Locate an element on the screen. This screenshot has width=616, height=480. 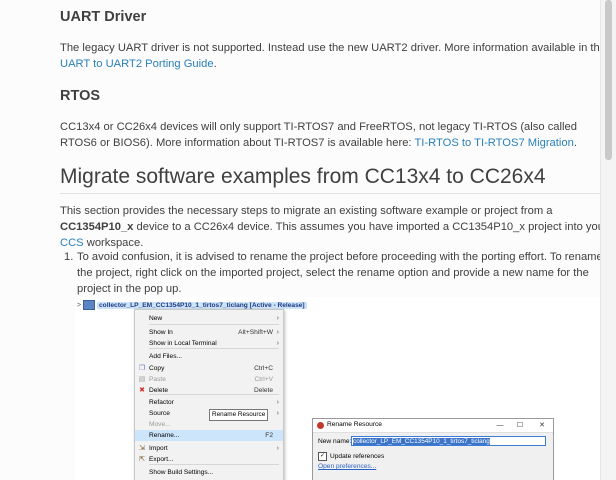
menu-separator is located at coordinates (214, 324).